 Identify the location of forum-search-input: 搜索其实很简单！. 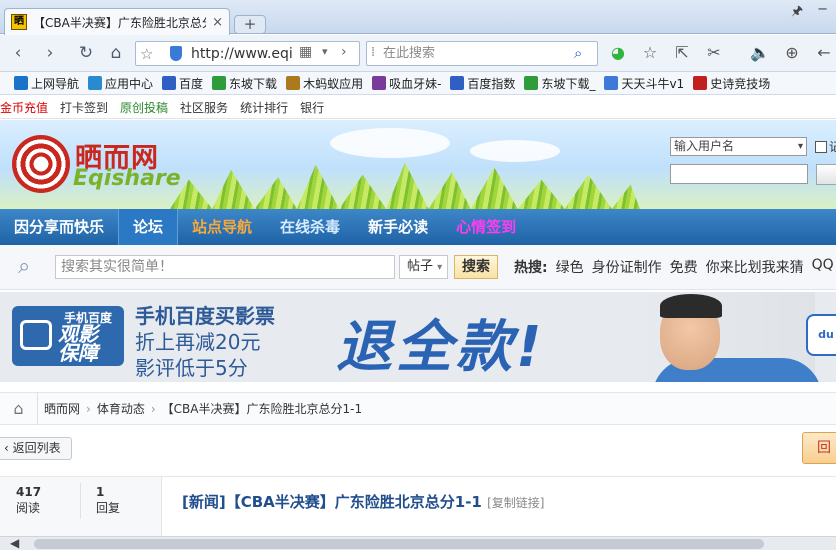
(225, 267).